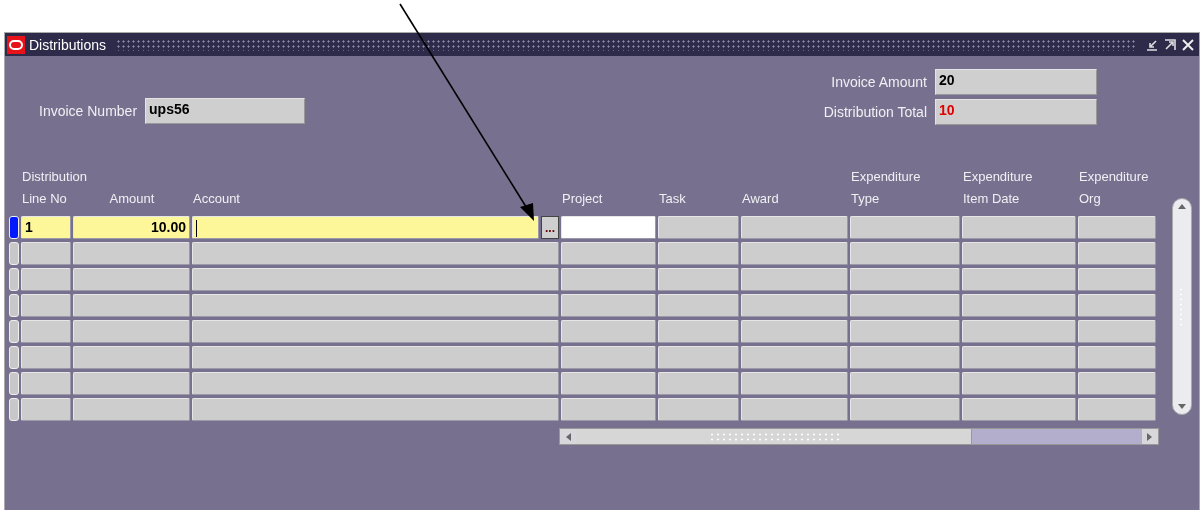 The width and height of the screenshot is (1202, 510). Describe the element at coordinates (68, 44) in the screenshot. I see `window-title: Distributions` at that location.